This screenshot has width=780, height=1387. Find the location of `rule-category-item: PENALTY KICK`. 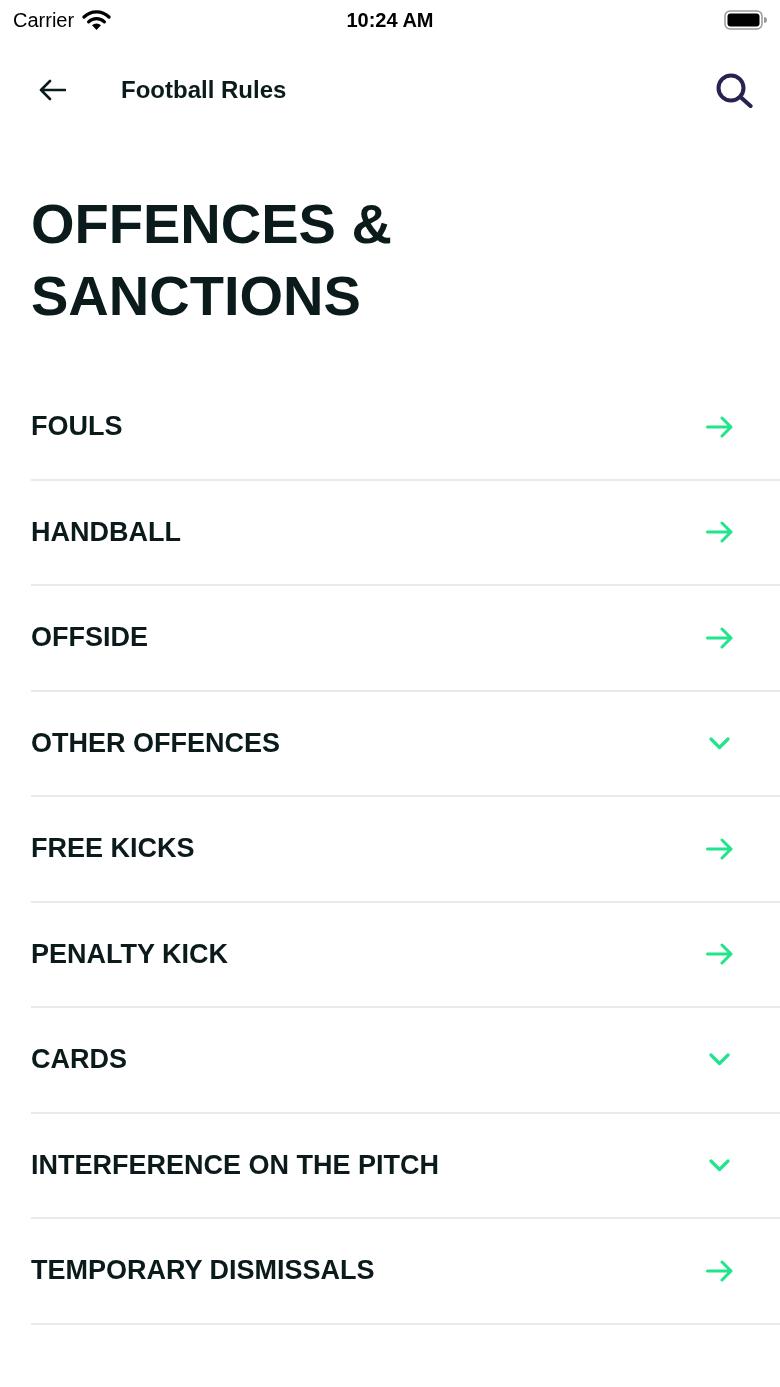

rule-category-item: PENALTY KICK is located at coordinates (405, 955).